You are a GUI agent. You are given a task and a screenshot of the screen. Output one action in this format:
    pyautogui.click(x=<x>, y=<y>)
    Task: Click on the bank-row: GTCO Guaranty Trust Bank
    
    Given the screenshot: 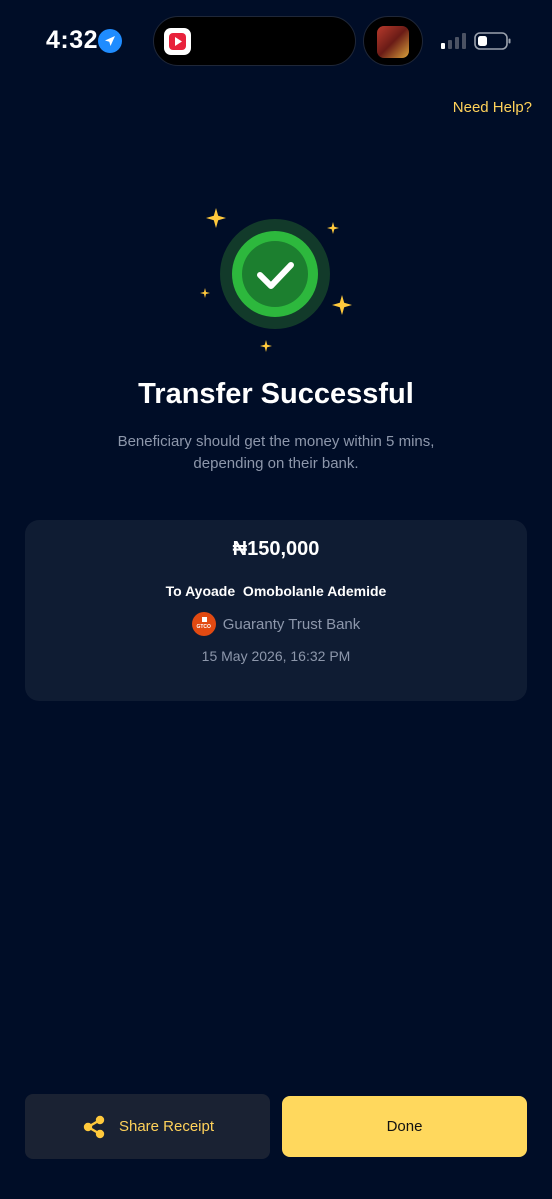 What is the action you would take?
    pyautogui.click(x=276, y=624)
    